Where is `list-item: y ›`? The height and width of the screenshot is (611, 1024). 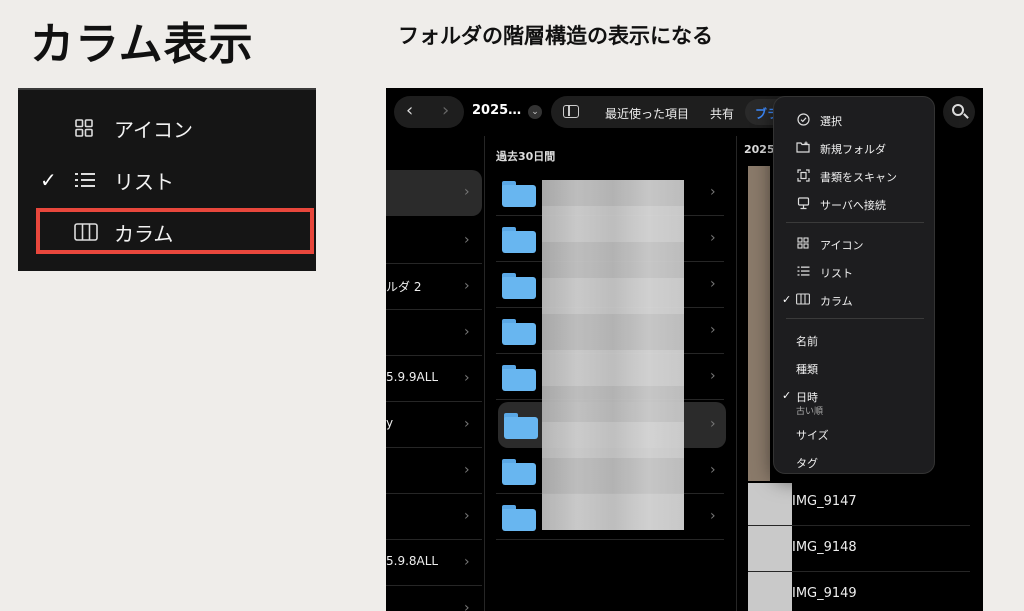
list-item: y › is located at coordinates (434, 425).